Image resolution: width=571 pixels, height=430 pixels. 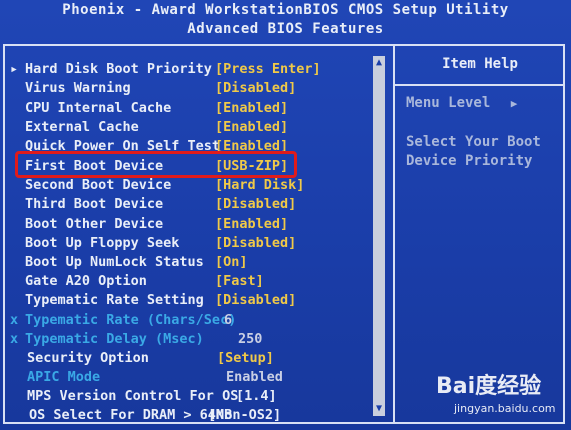 I want to click on setting-label: External Cache, so click(x=82, y=127).